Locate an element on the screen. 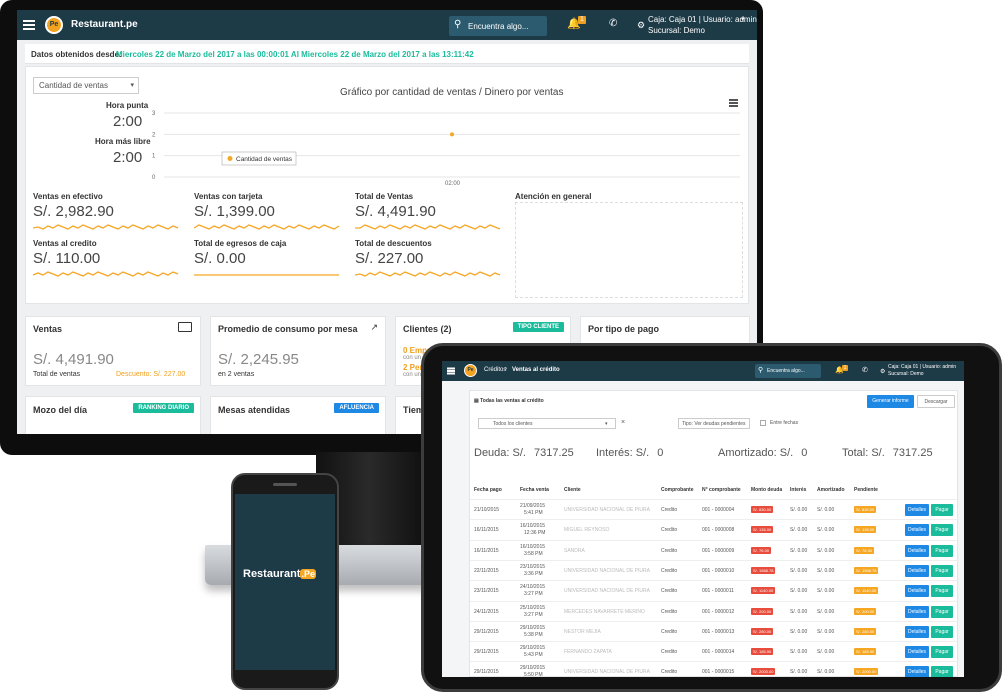 The height and width of the screenshot is (694, 1003). sale-date: 23/10/2015 is located at coordinates (533, 566).